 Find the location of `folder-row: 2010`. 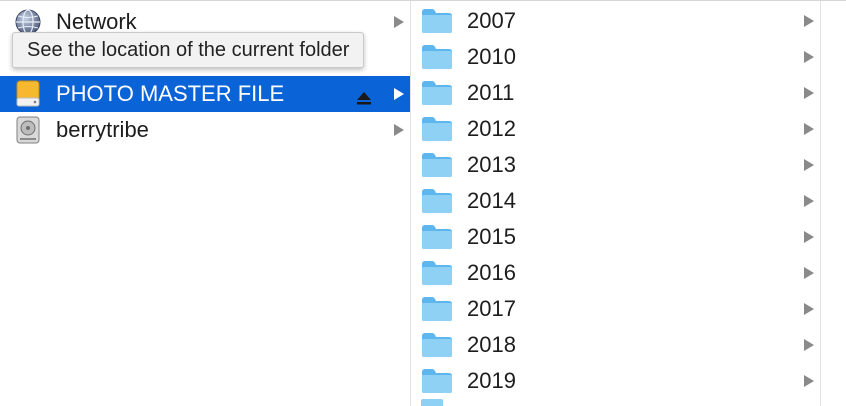

folder-row: 2010 is located at coordinates (615, 57).